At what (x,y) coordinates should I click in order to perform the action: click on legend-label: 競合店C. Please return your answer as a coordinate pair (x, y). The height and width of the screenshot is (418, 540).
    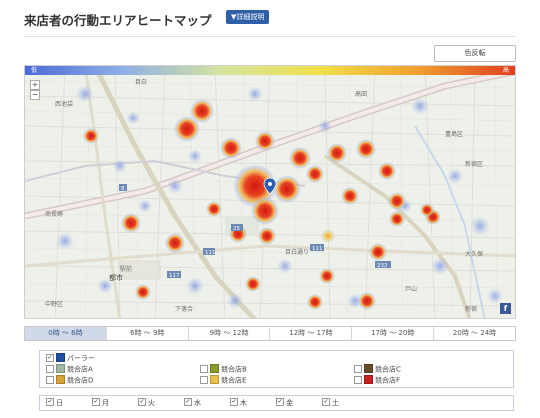
    Looking at the image, I should click on (388, 369).